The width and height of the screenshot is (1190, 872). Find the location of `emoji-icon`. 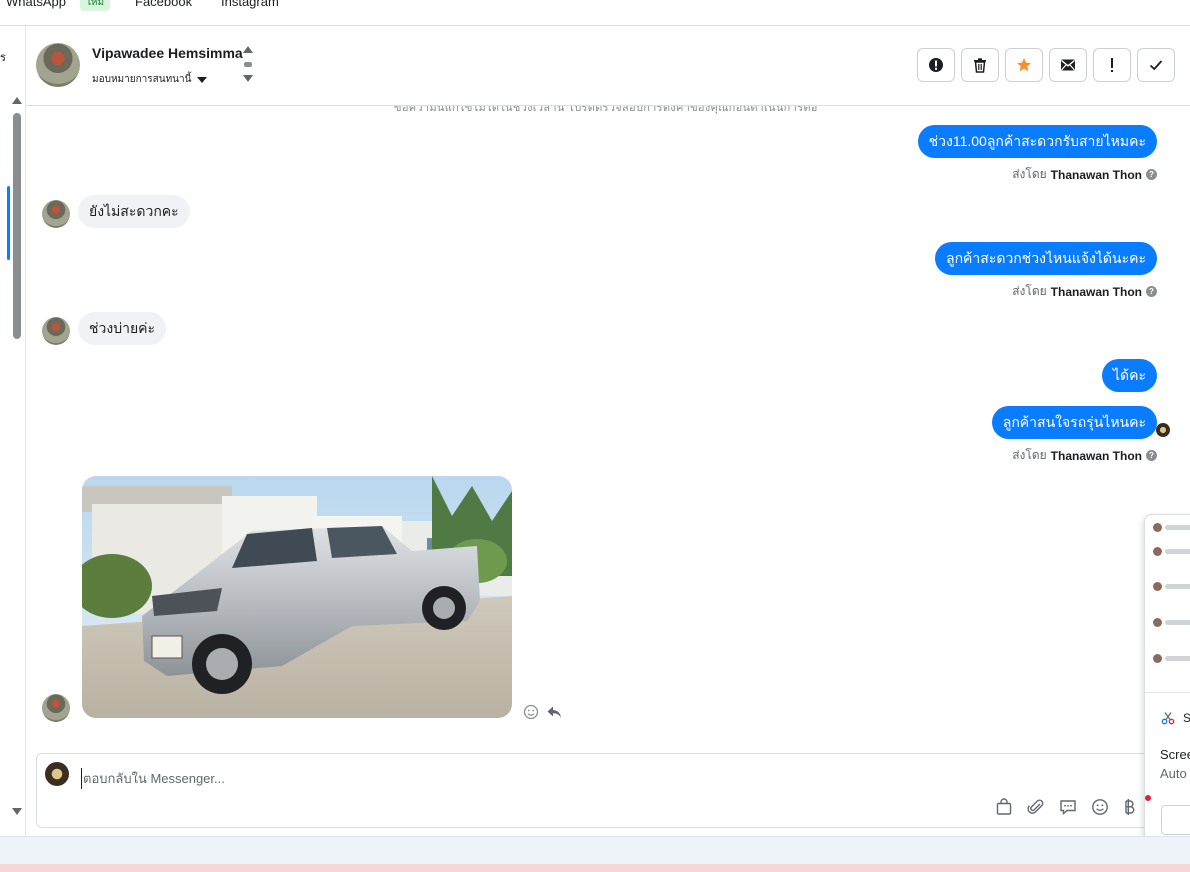

emoji-icon is located at coordinates (1100, 807).